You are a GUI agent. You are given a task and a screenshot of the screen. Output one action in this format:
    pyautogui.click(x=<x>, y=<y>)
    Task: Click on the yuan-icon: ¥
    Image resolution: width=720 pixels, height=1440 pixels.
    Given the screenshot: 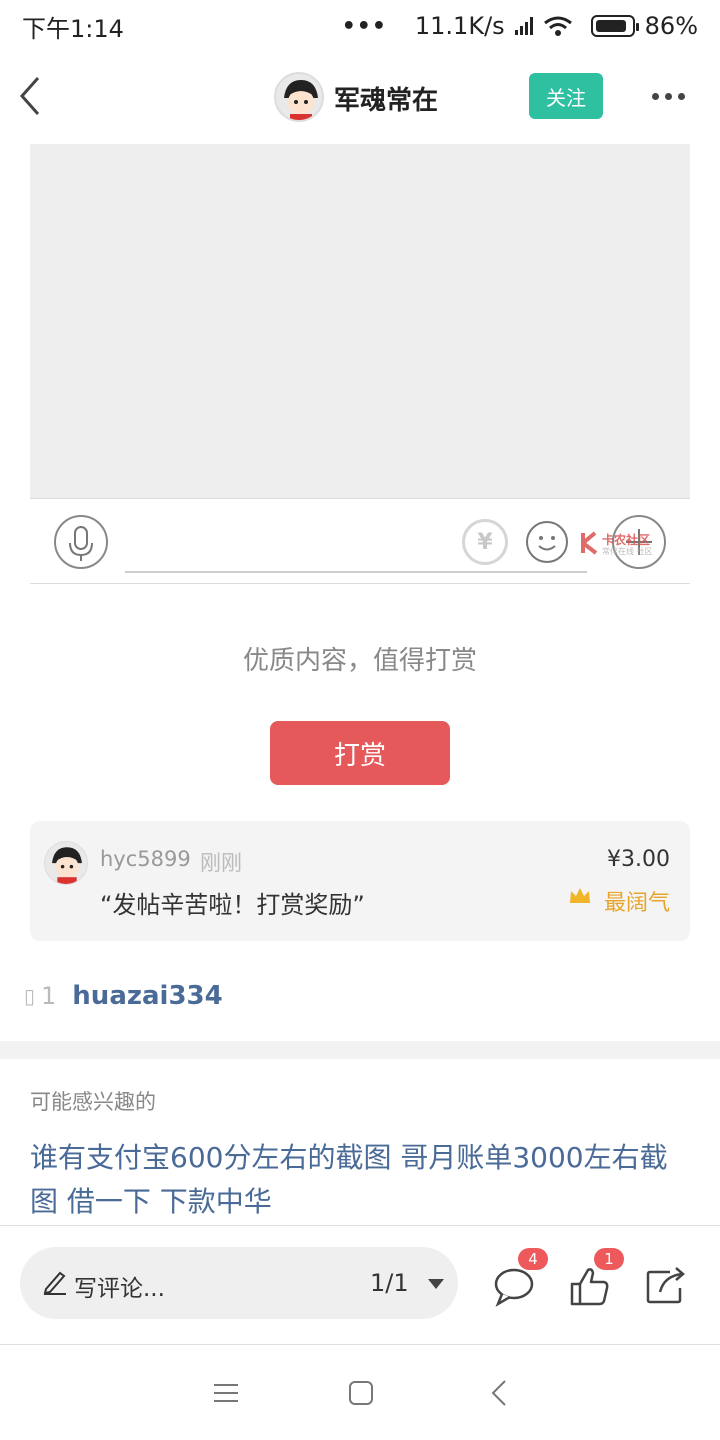 What is the action you would take?
    pyautogui.click(x=485, y=542)
    